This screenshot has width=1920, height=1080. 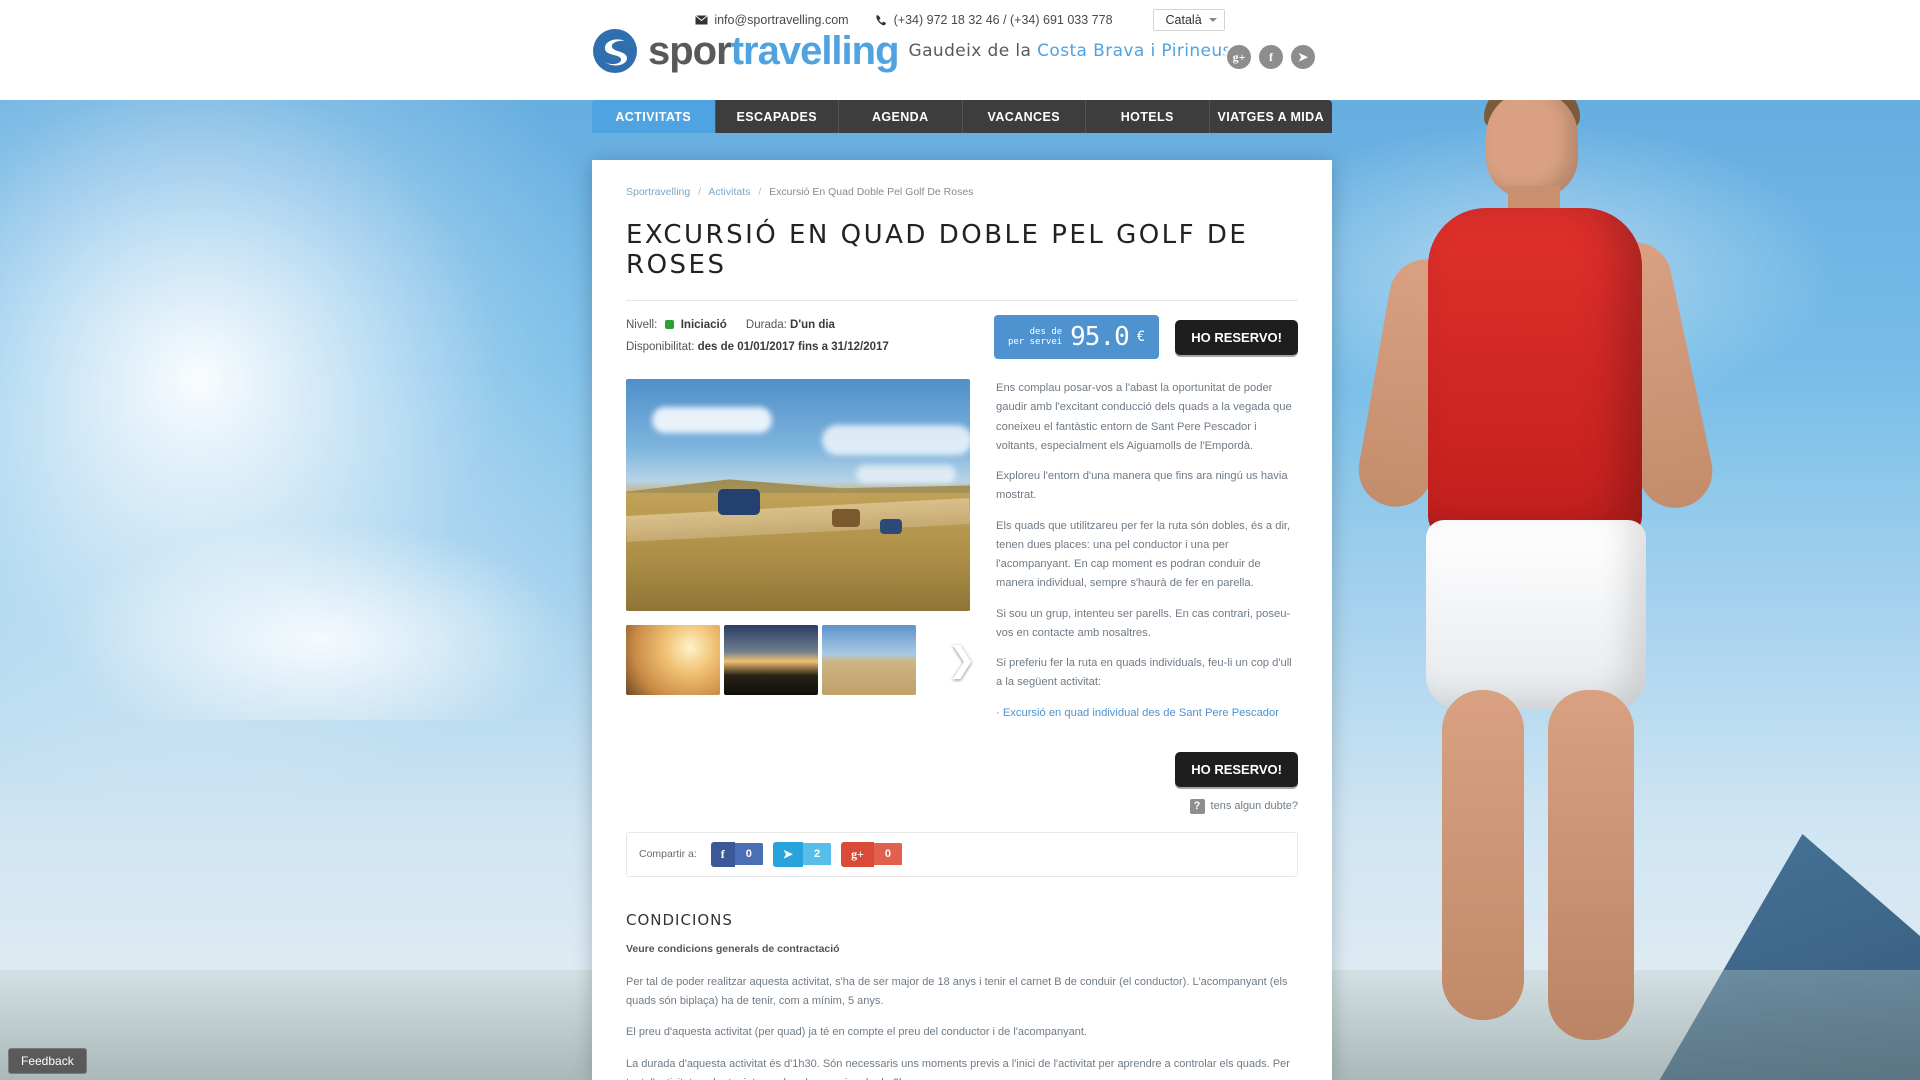 I want to click on duration-value: D'un dia, so click(x=812, y=325).